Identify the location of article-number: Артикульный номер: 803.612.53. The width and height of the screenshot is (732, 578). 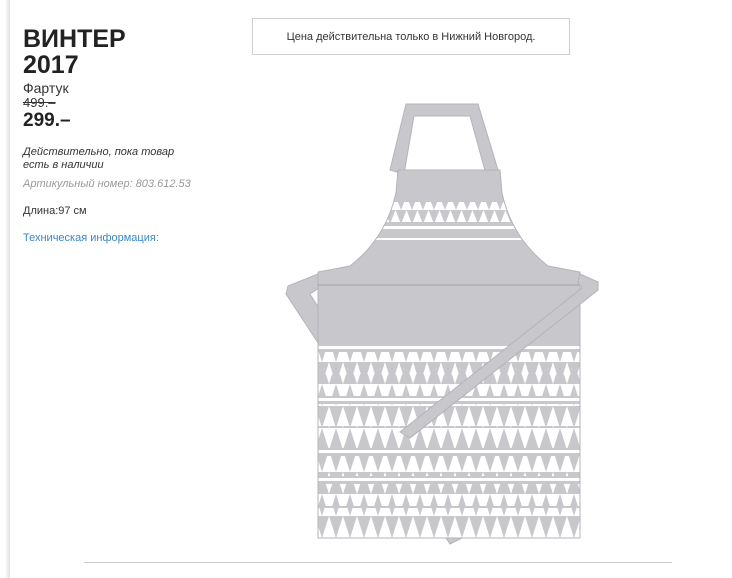
(110, 184).